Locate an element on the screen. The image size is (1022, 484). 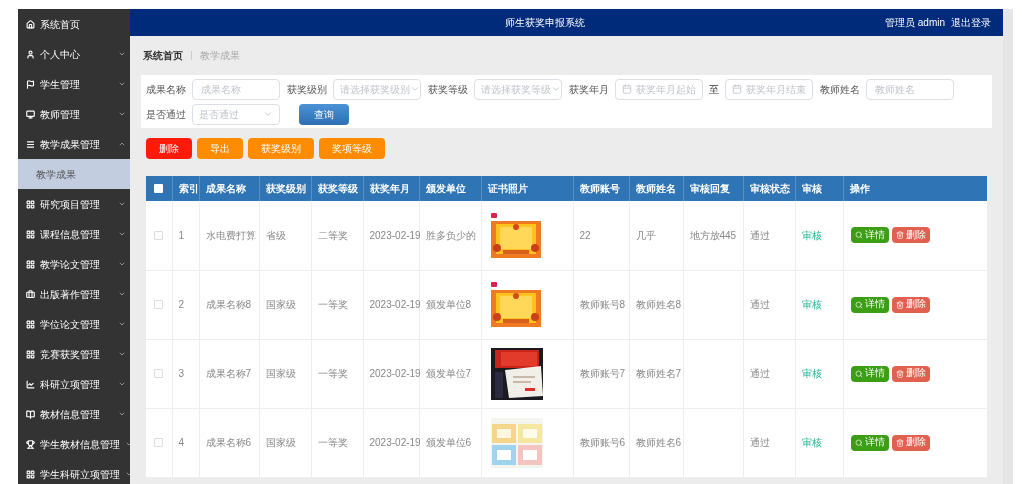
toolbar-button: 导出 is located at coordinates (220, 148).